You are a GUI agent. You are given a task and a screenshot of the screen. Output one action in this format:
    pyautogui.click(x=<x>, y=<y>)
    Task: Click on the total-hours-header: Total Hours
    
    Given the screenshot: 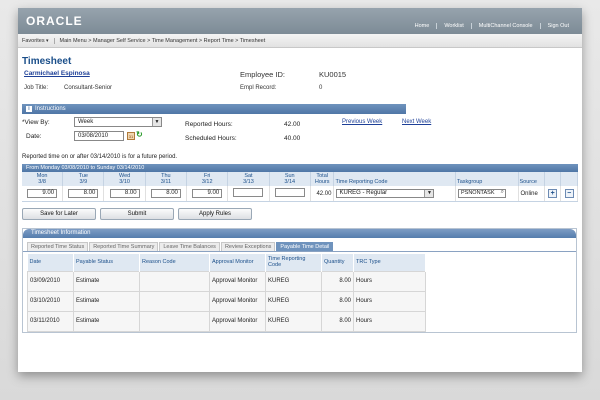 What is the action you would take?
    pyautogui.click(x=322, y=179)
    